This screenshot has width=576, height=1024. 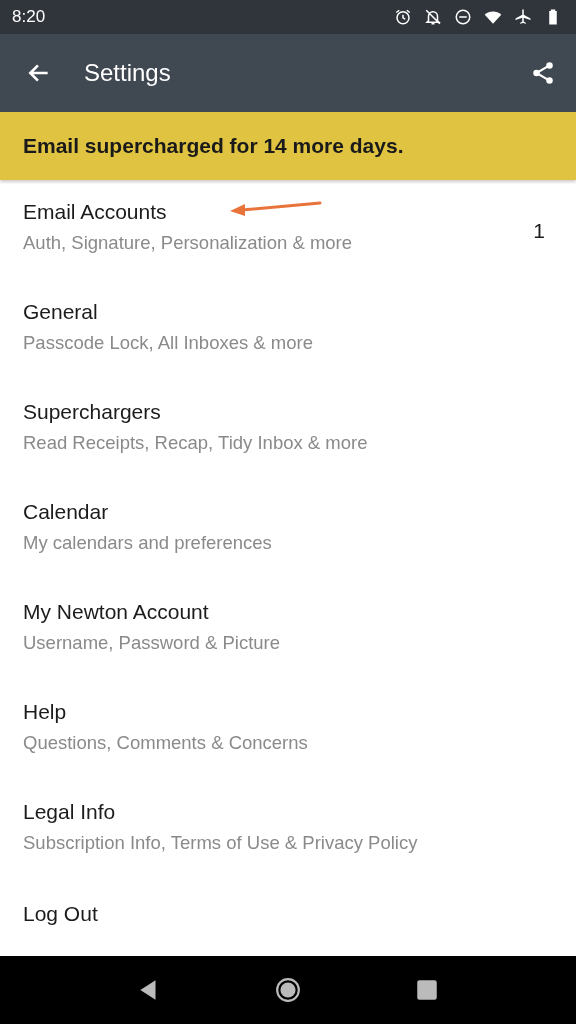 I want to click on item-title: Email Accounts, so click(x=95, y=212).